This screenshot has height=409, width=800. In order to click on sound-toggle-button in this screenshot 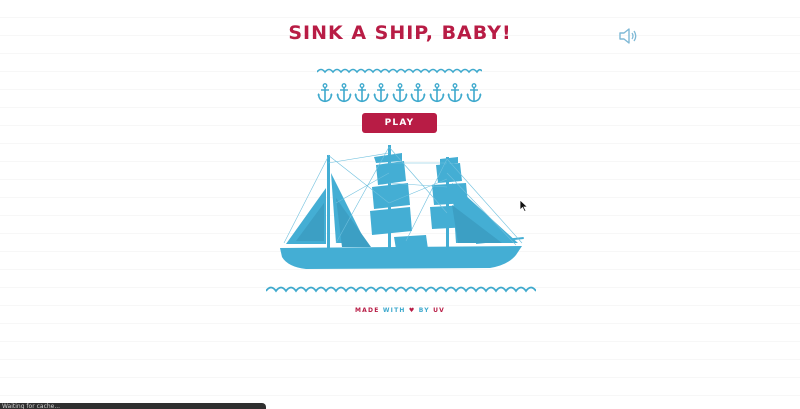, I will do `click(629, 36)`.